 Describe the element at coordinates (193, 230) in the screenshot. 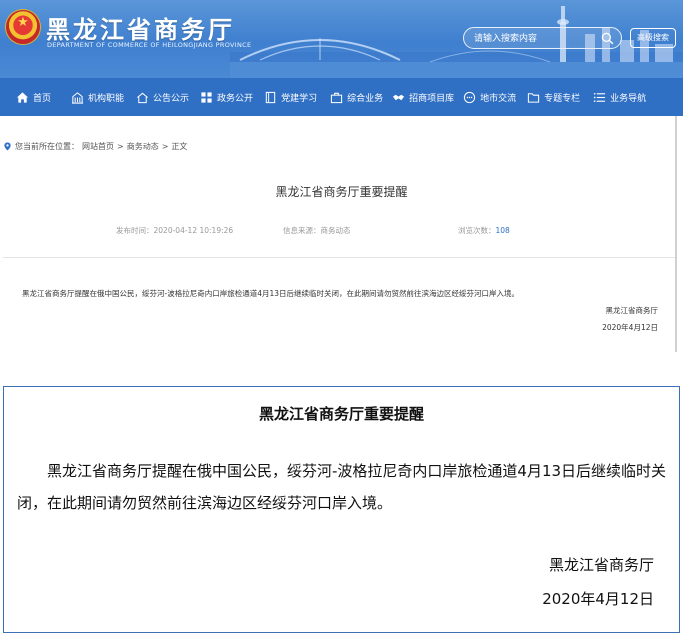

I see `publish-time-value: 2020-04-12 10:19:26` at that location.